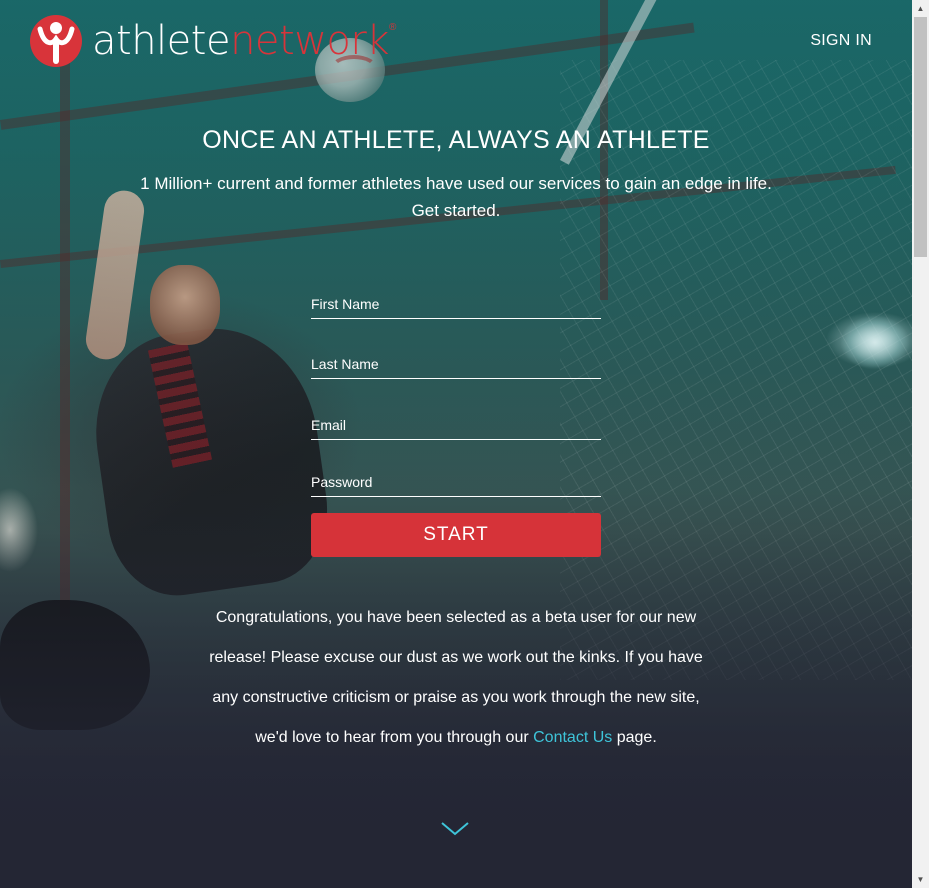 The image size is (929, 888). What do you see at coordinates (456, 210) in the screenshot?
I see `subheadline-line-2: Get started.` at bounding box center [456, 210].